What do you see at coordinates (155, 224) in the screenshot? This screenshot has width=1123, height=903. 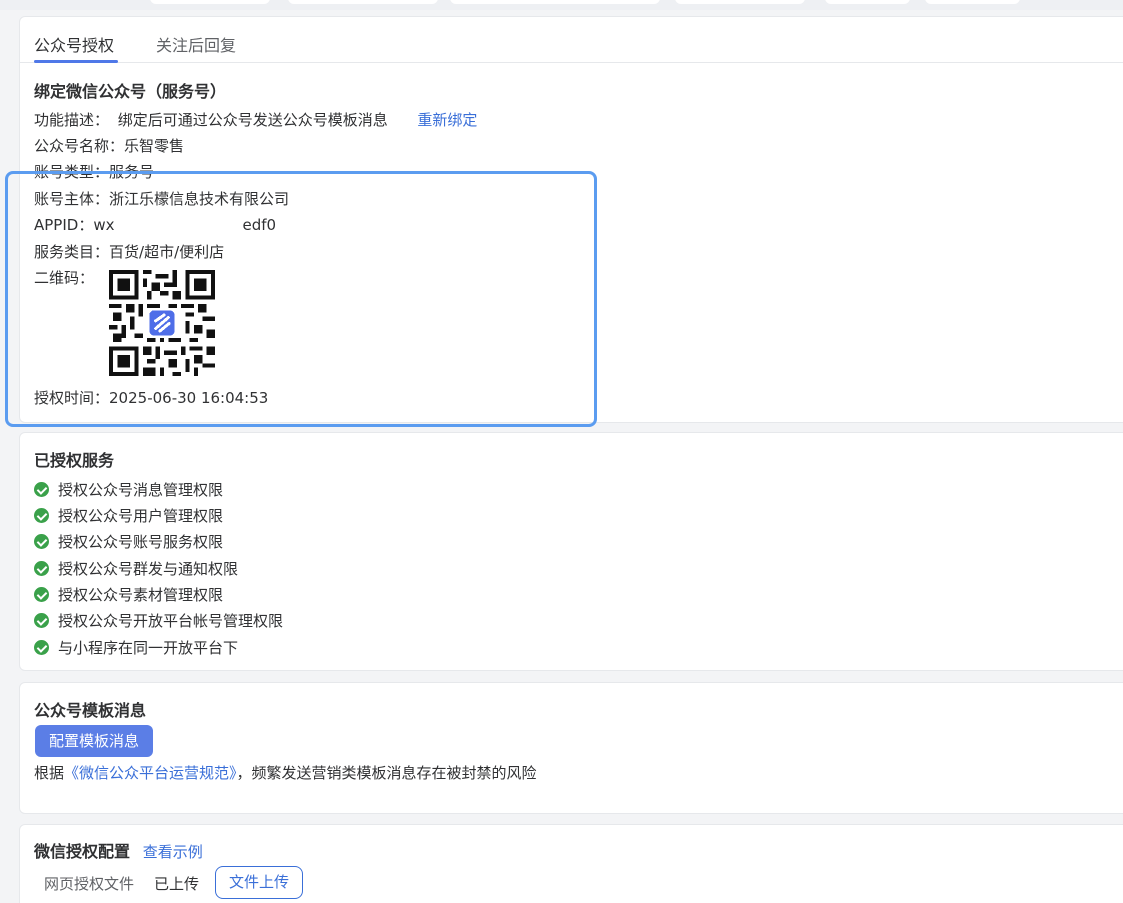 I see `appid-row: APPID：wx edf0` at bounding box center [155, 224].